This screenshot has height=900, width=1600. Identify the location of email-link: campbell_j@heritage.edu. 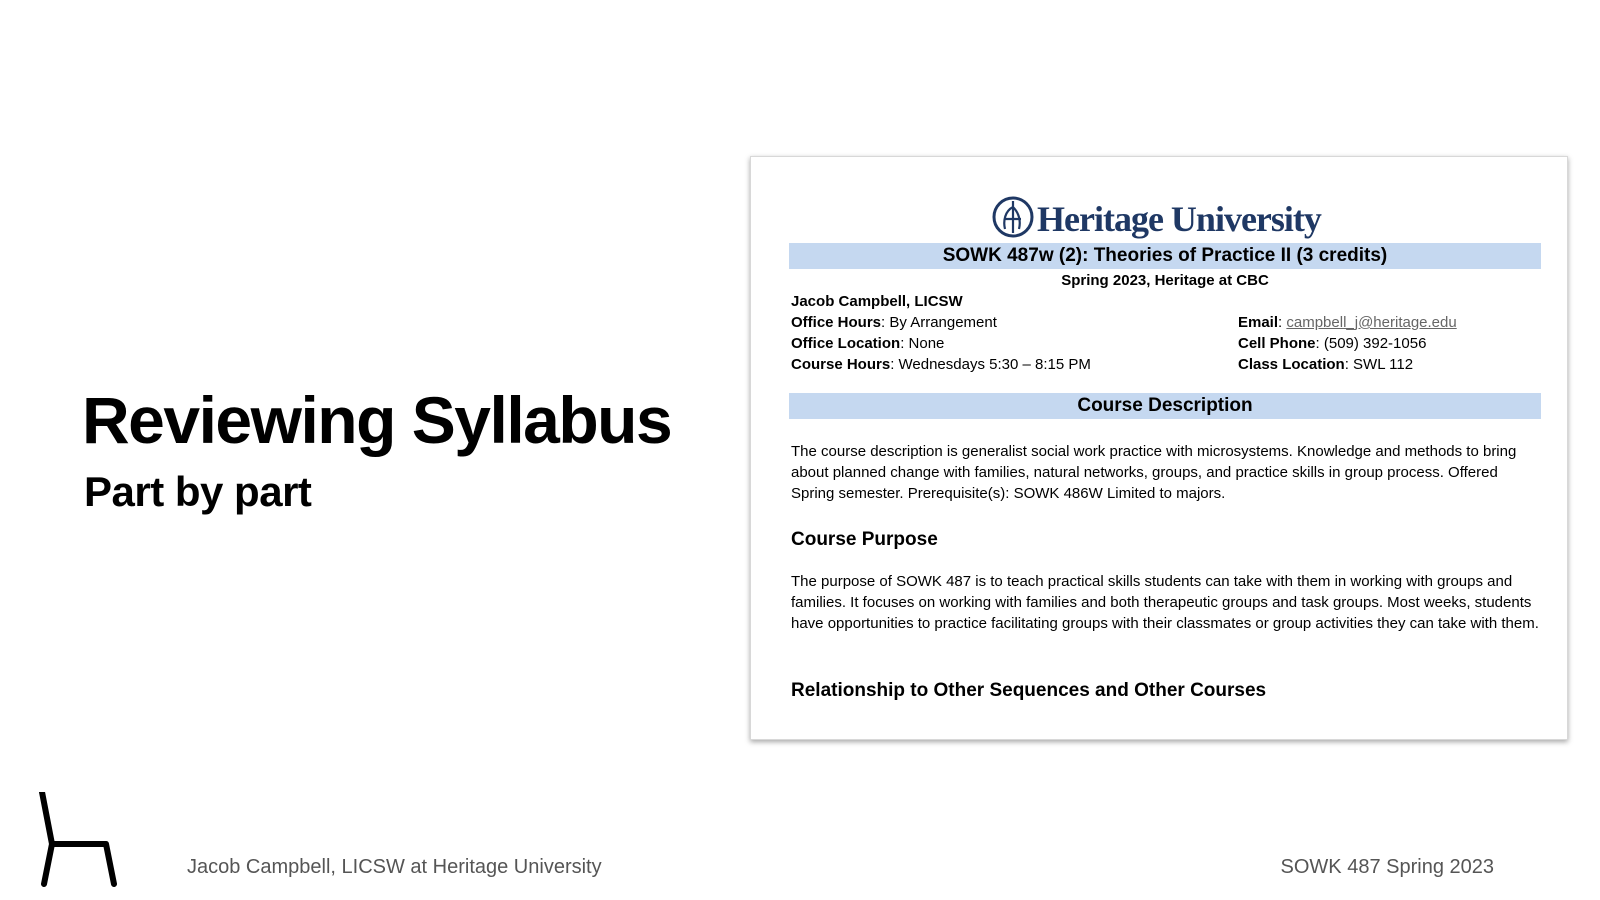
(1371, 322).